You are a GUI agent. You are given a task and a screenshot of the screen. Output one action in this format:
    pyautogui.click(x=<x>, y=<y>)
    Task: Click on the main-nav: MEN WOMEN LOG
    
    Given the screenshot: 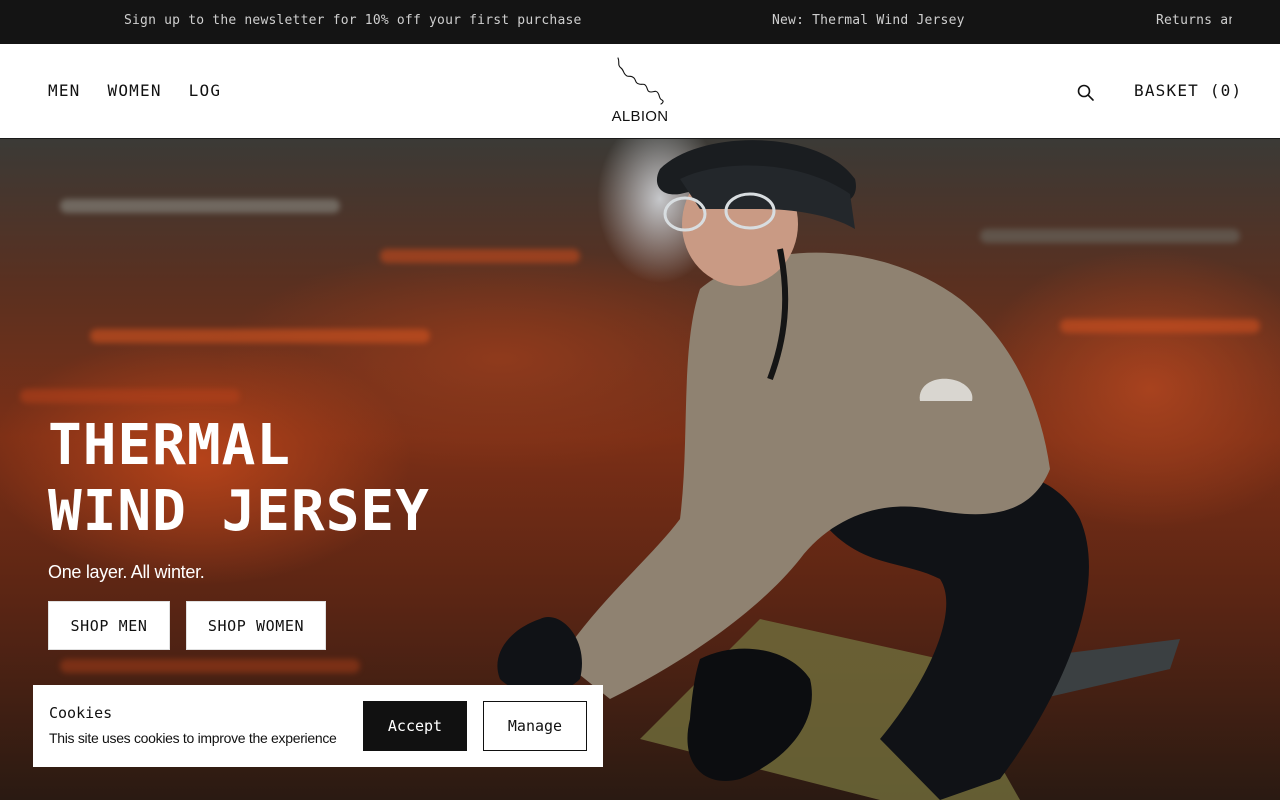 What is the action you would take?
    pyautogui.click(x=134, y=90)
    